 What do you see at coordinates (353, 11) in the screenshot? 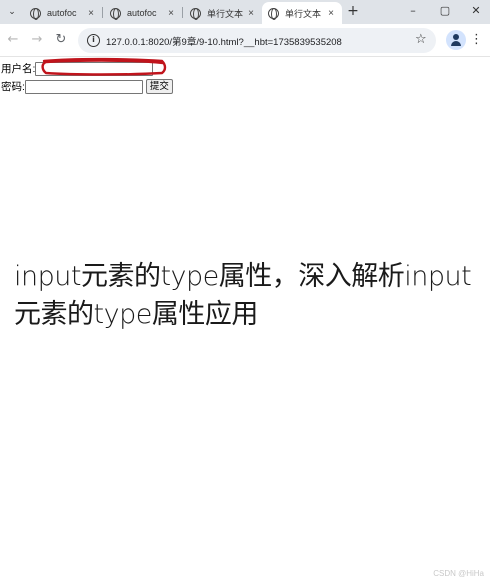
I see `new-tab-button: +` at bounding box center [353, 11].